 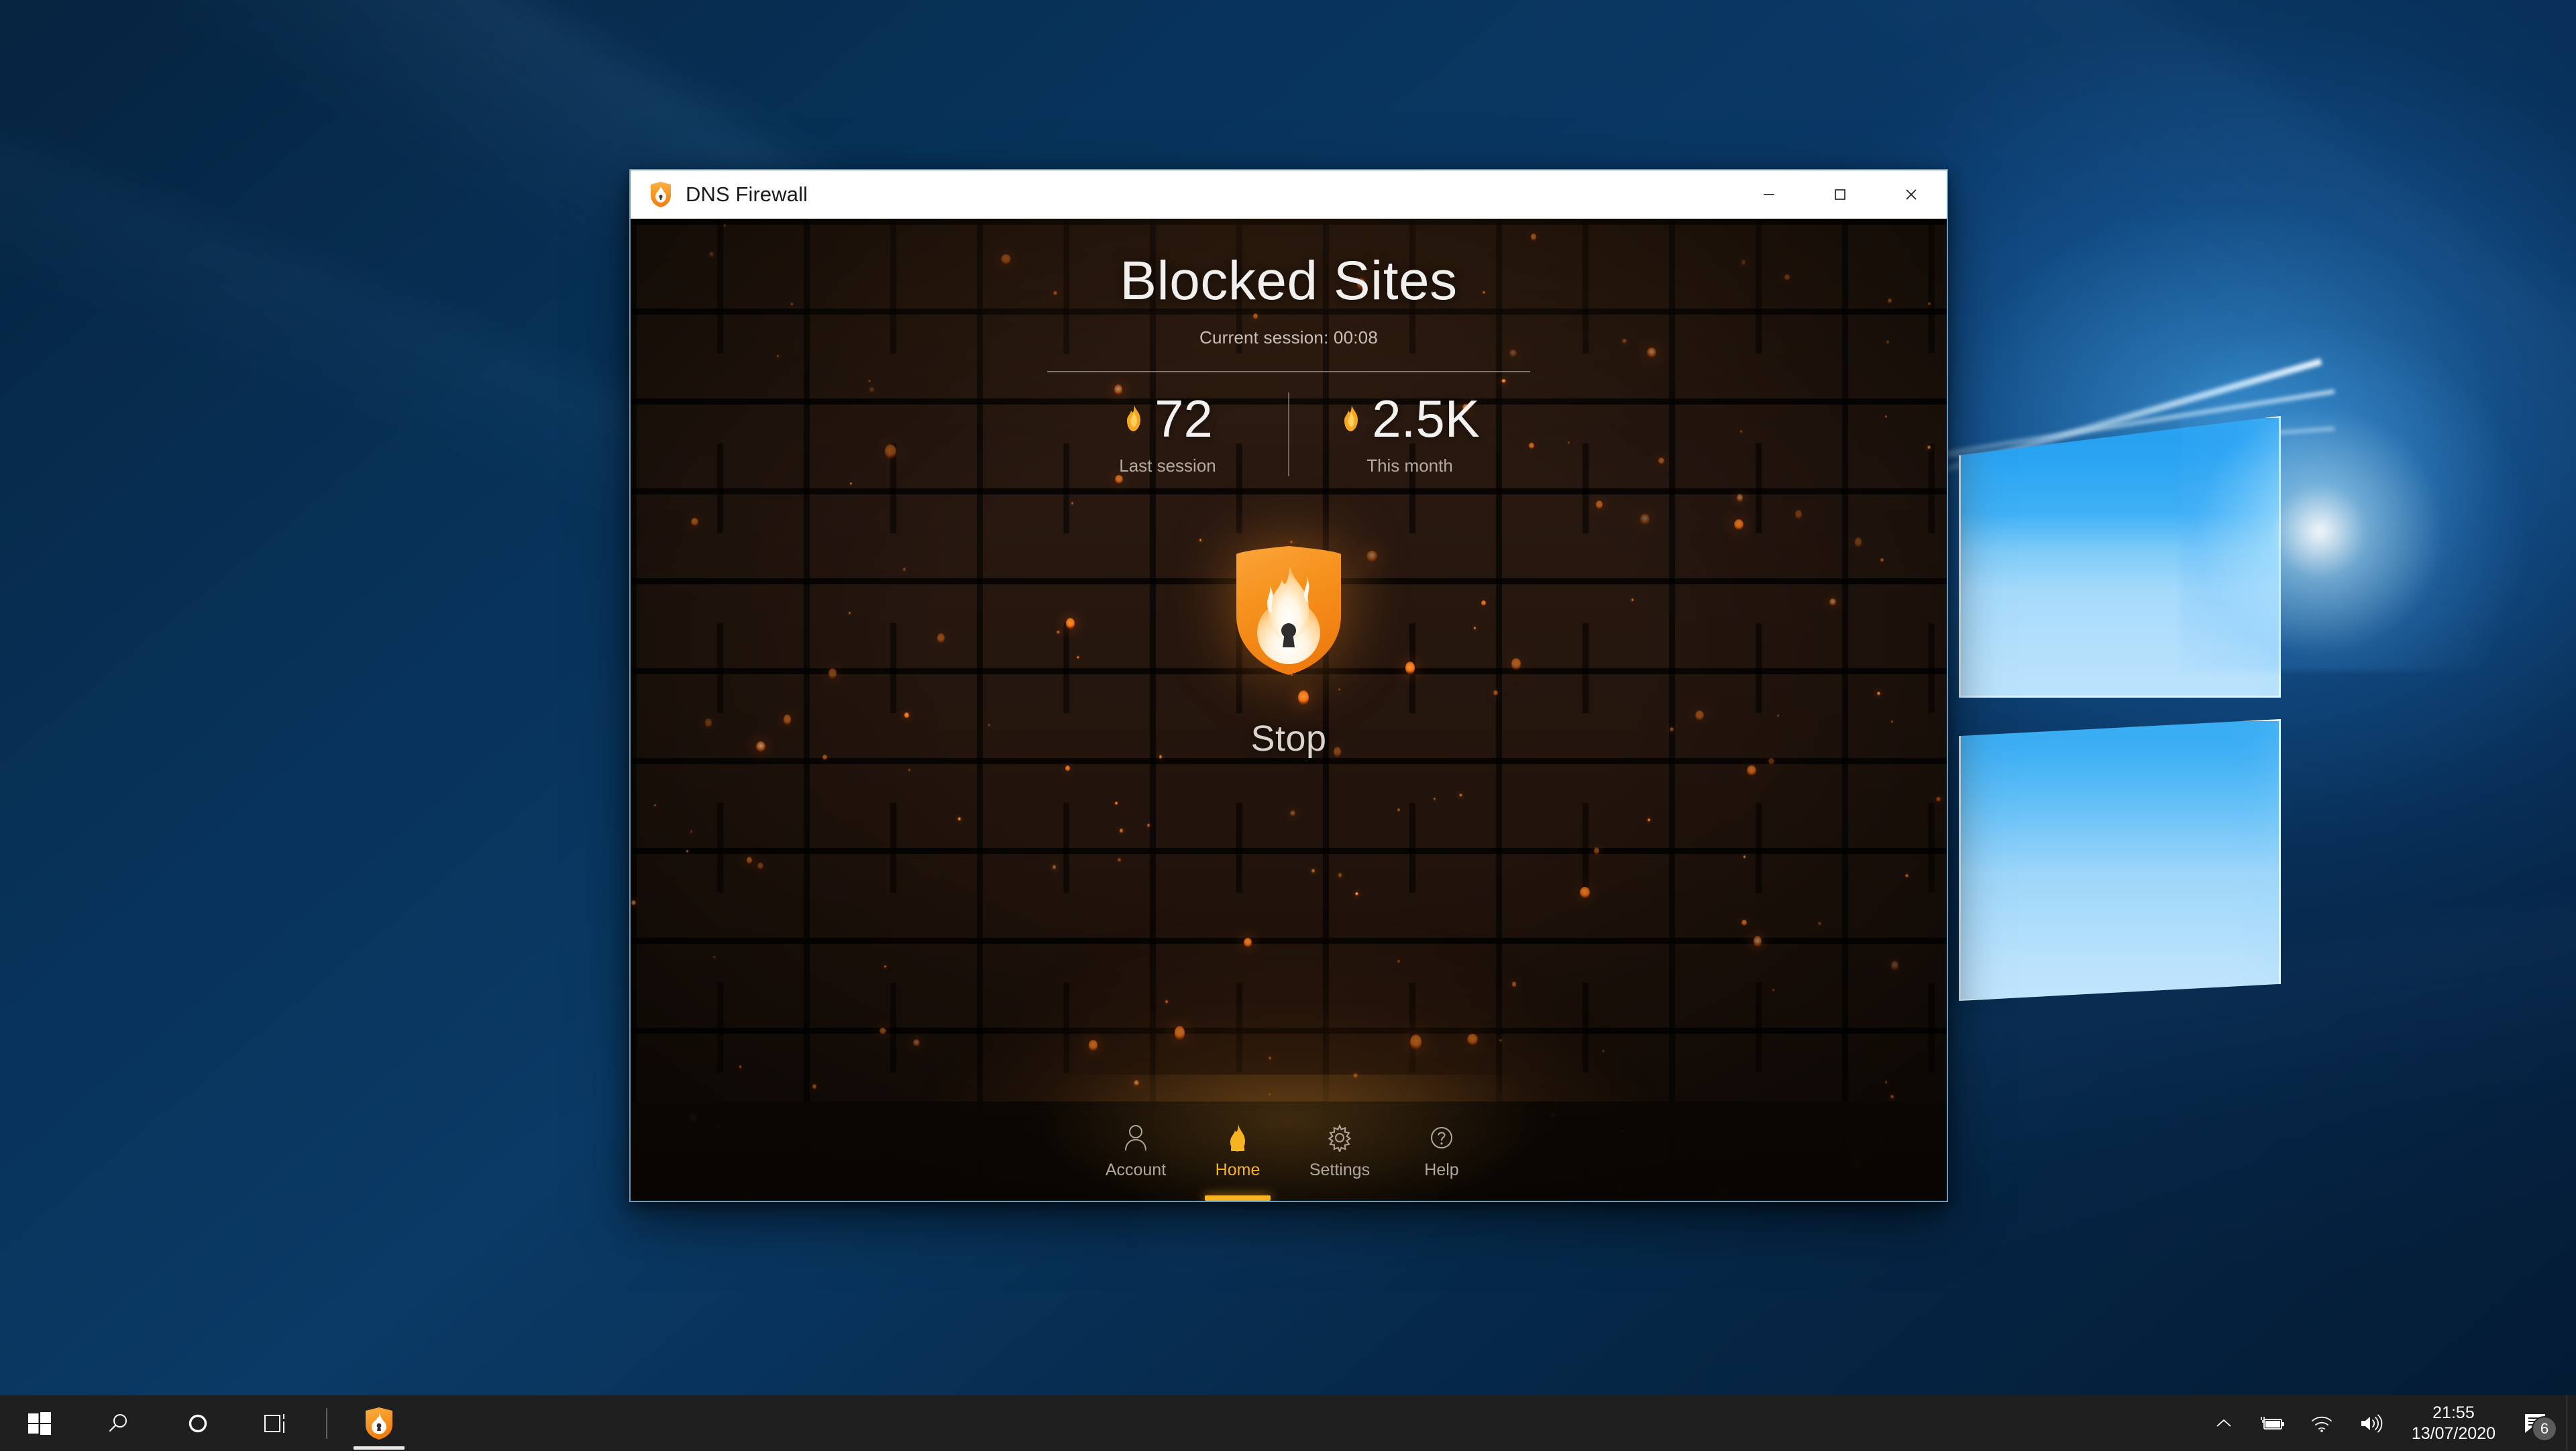 What do you see at coordinates (1167, 465) in the screenshot?
I see `stat-label: Last session` at bounding box center [1167, 465].